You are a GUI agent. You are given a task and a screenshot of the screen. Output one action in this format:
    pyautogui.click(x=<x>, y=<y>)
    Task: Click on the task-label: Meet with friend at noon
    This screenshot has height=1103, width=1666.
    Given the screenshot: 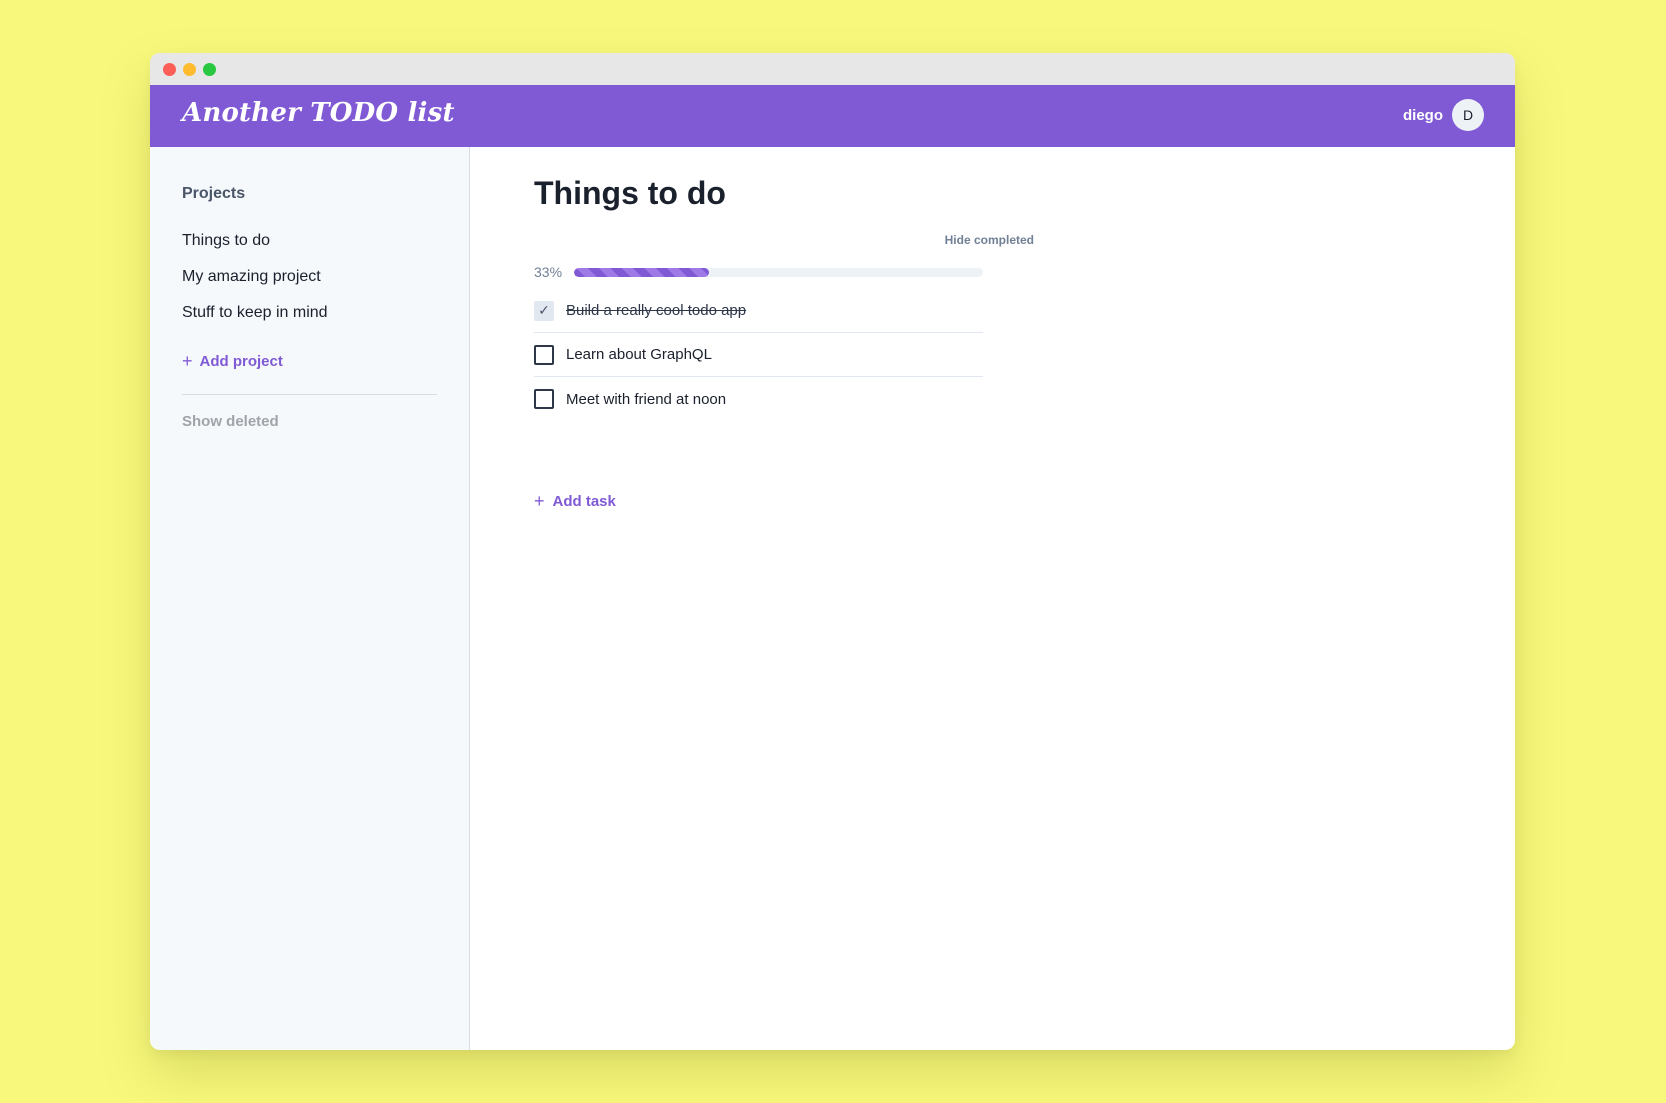 What is the action you would take?
    pyautogui.click(x=646, y=399)
    